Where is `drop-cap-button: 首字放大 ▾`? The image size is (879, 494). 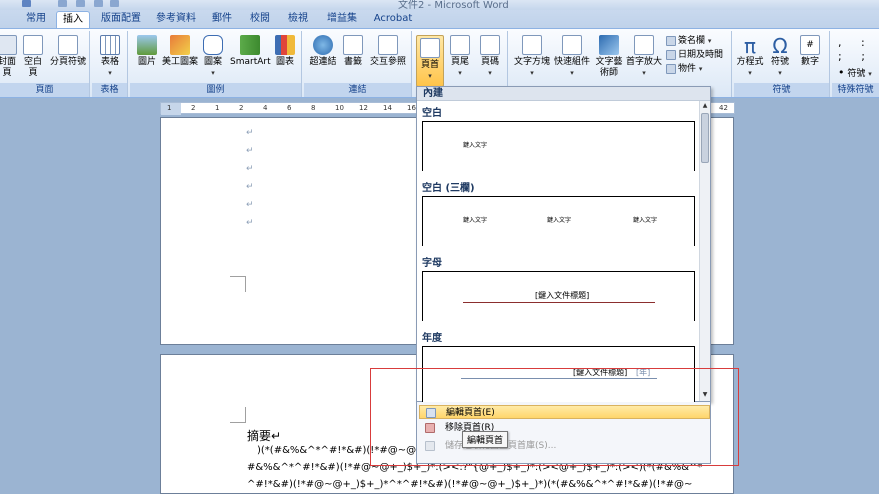 drop-cap-button: 首字放大 ▾ is located at coordinates (644, 57).